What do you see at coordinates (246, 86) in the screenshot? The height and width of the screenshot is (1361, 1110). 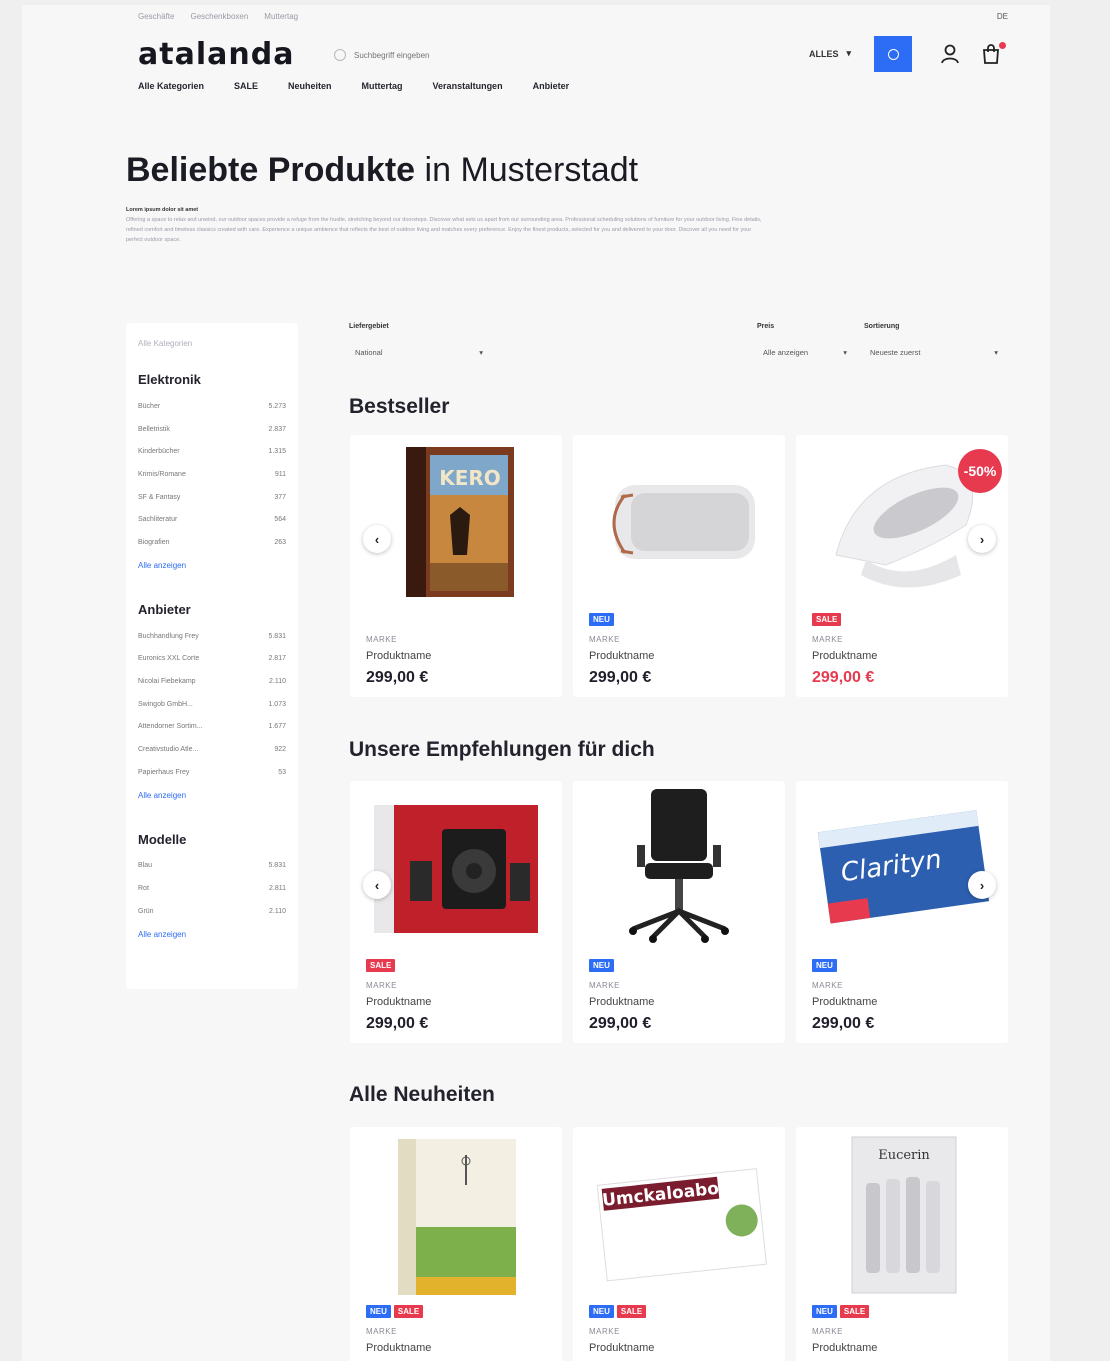 I see `nav-sale: SALE` at bounding box center [246, 86].